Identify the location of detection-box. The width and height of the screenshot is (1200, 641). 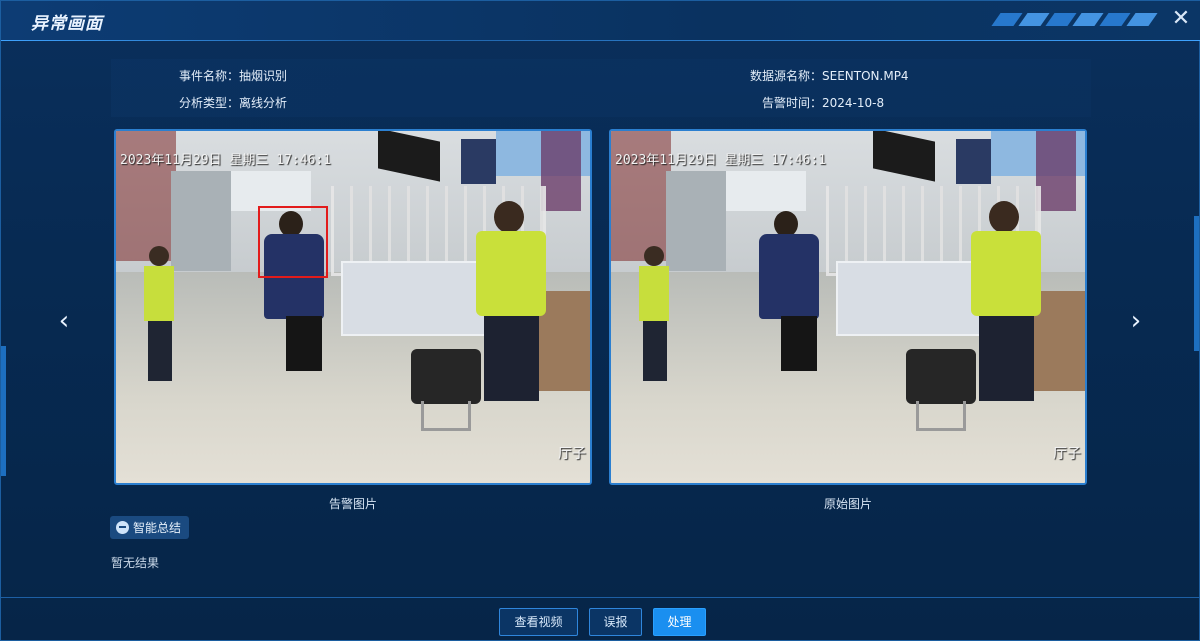
(293, 242).